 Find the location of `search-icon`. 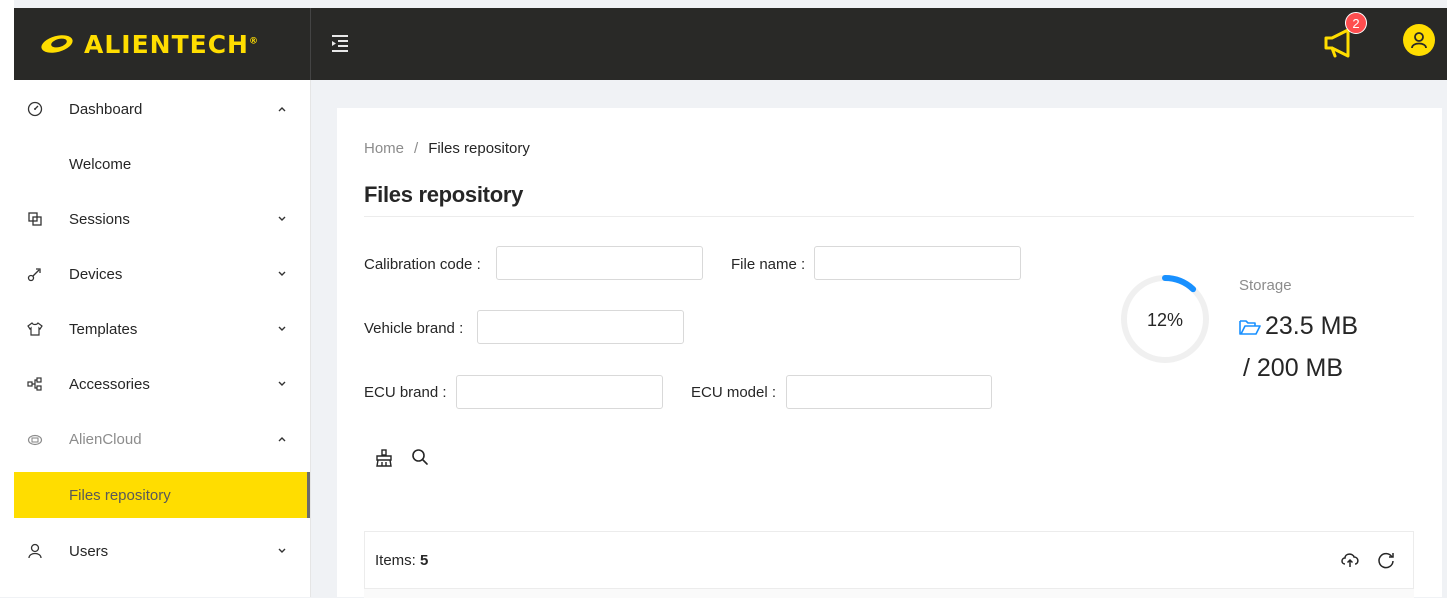

search-icon is located at coordinates (420, 457).